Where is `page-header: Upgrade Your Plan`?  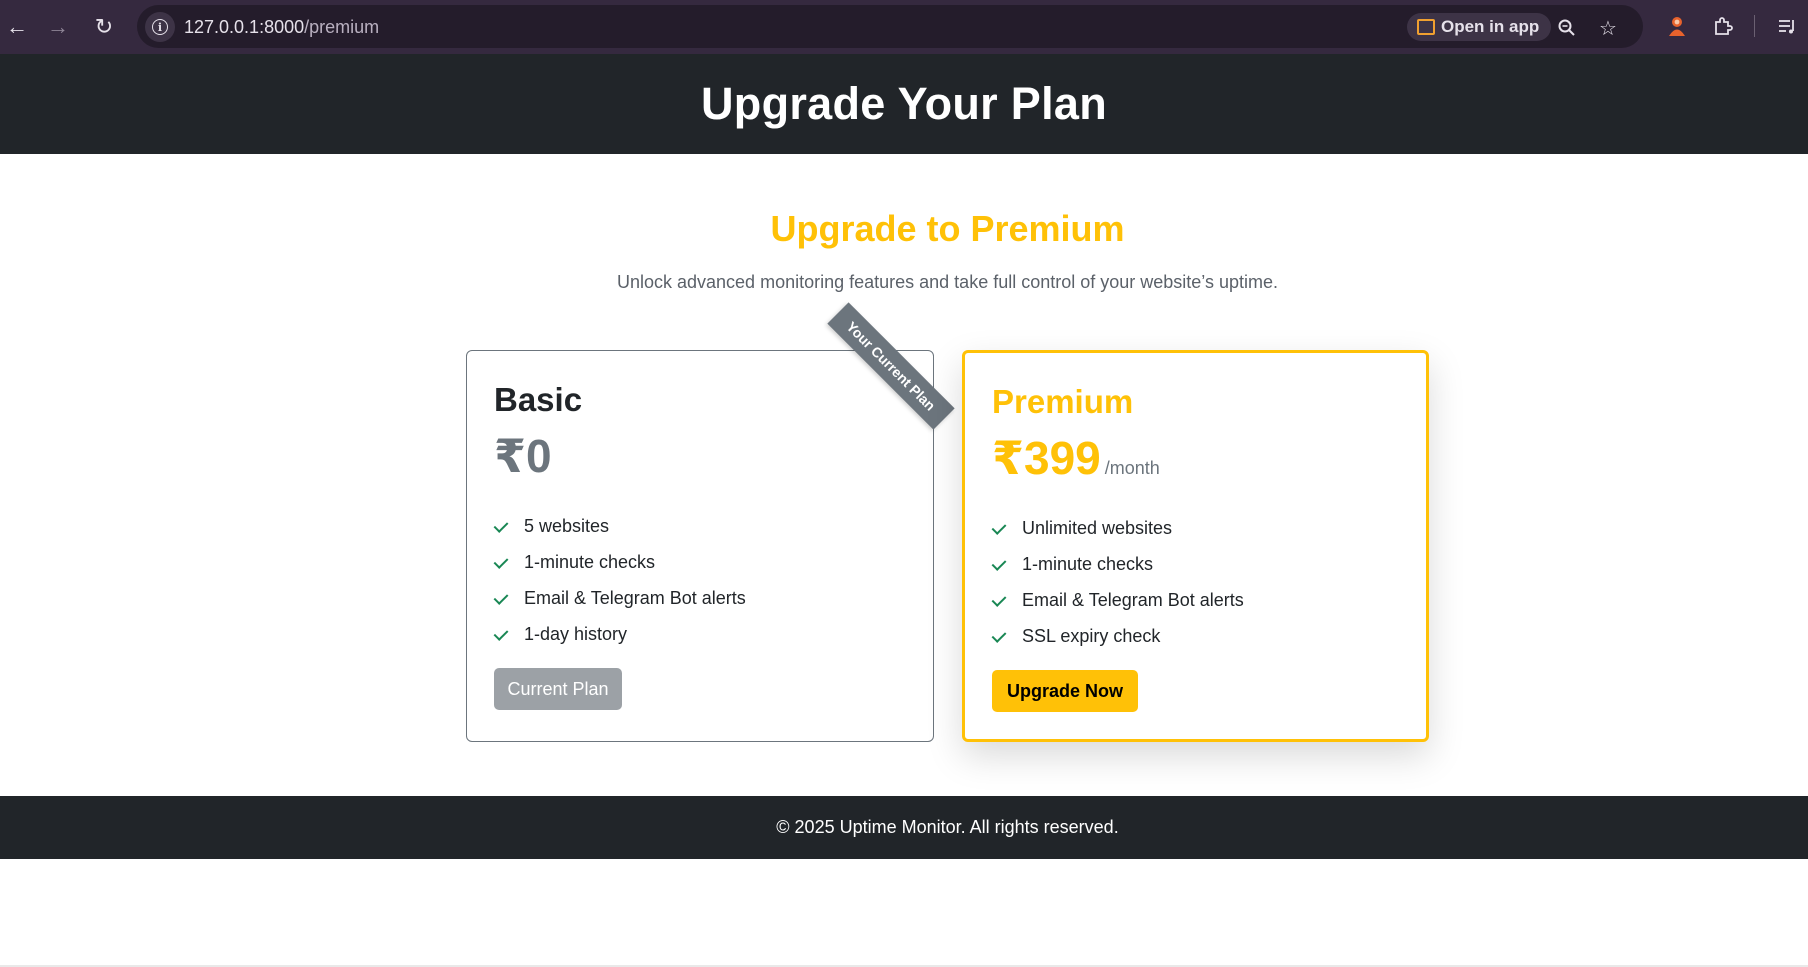
page-header: Upgrade Your Plan is located at coordinates (904, 104).